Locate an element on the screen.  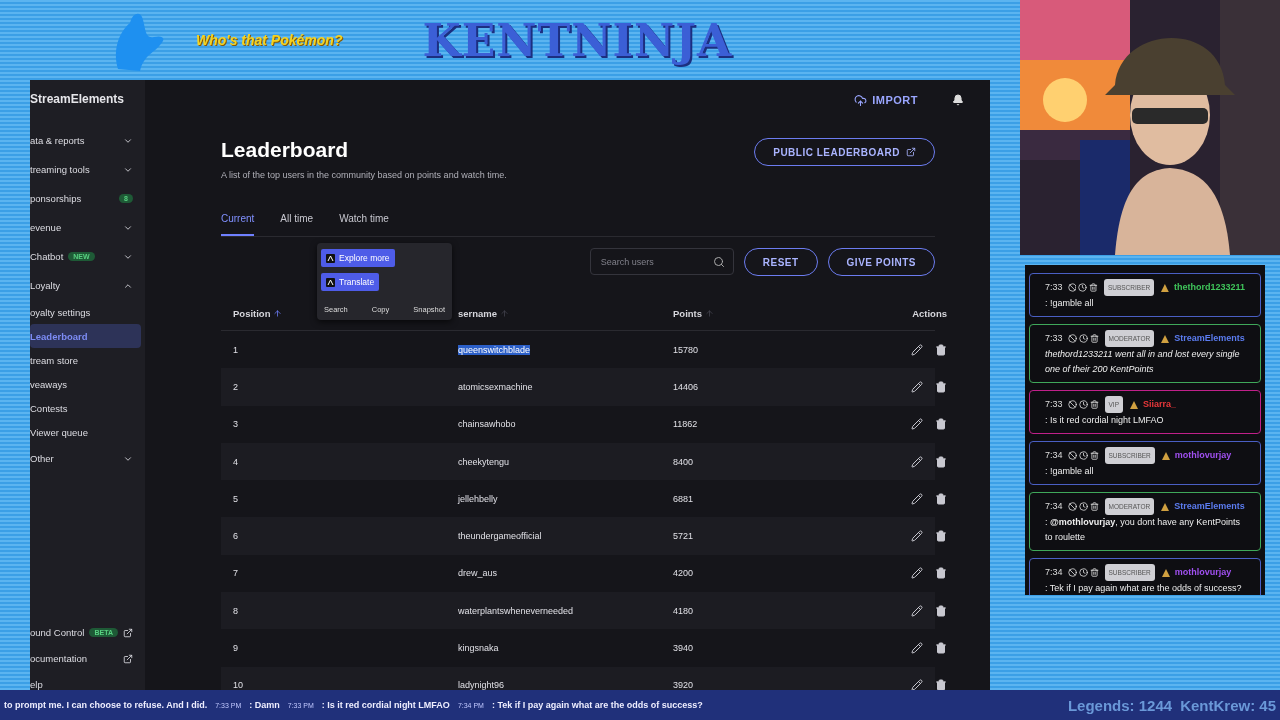
chat-message-text: : Tek if I pay again what are the odds of success? is located at coordinates (1144, 588).